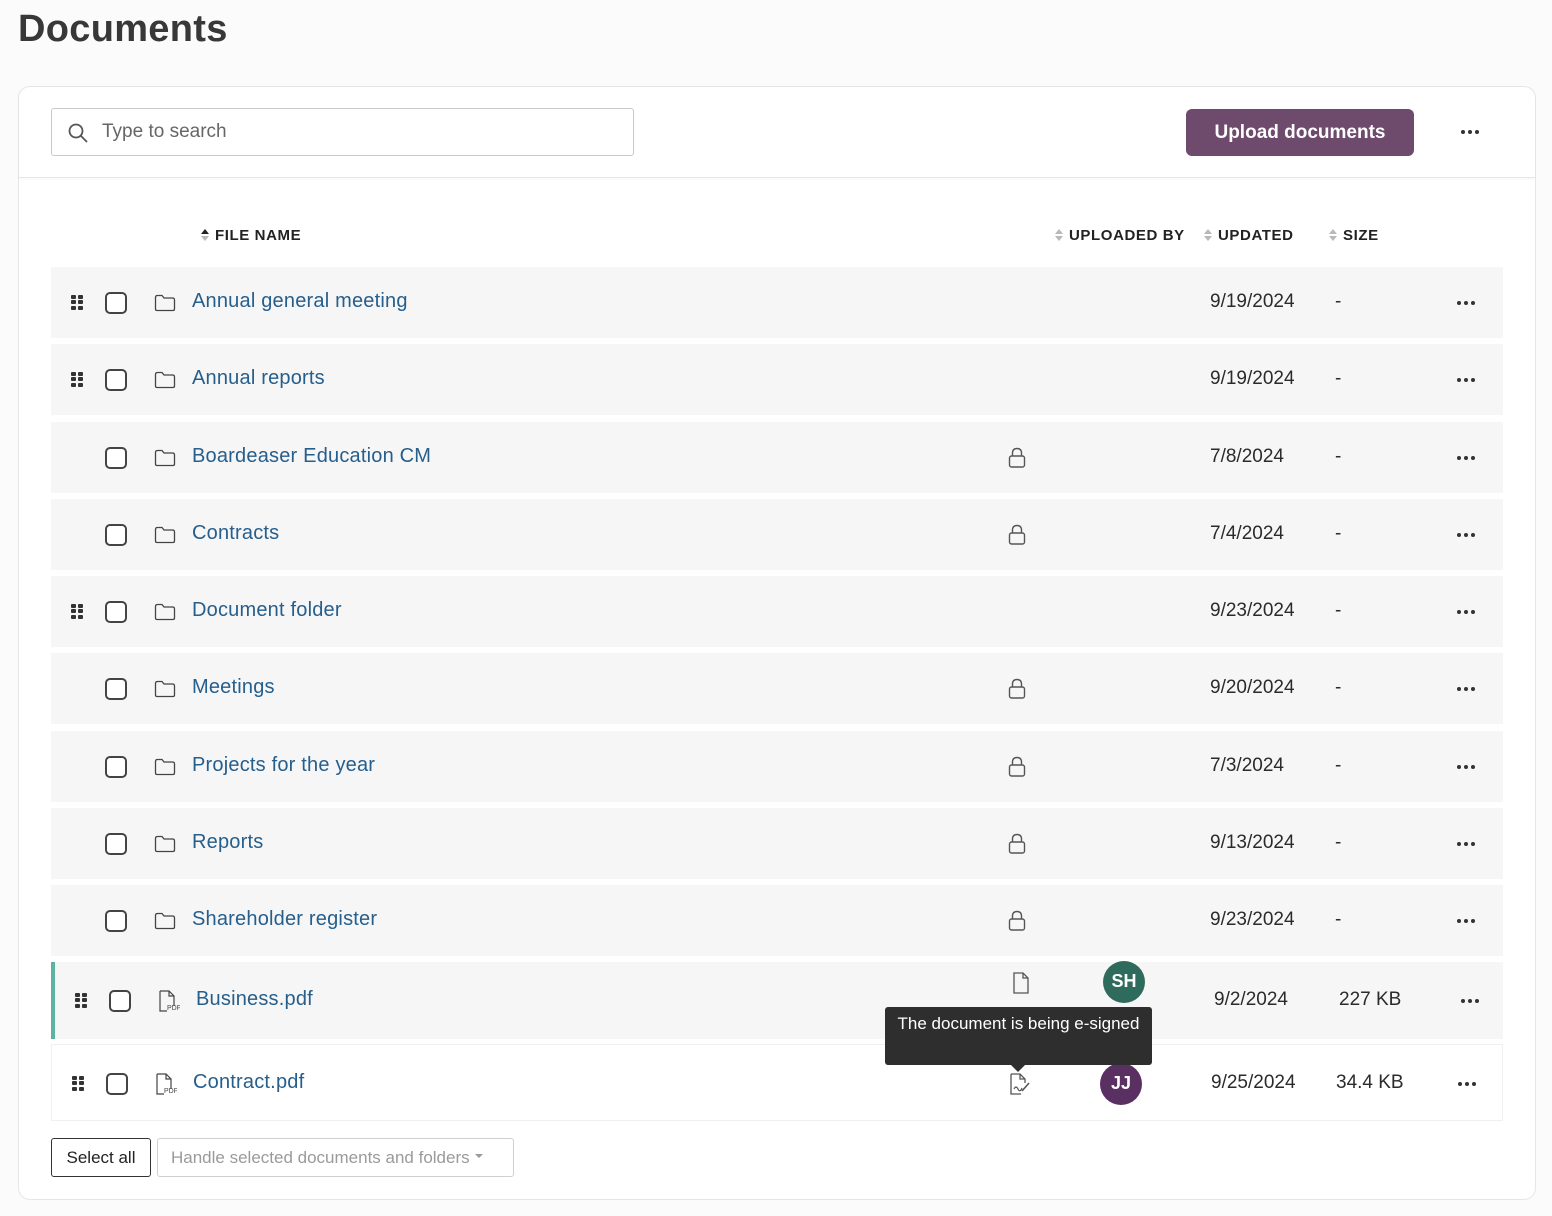  What do you see at coordinates (777, 920) in the screenshot?
I see `table-row: Shareholder register 9/23/2024 -` at bounding box center [777, 920].